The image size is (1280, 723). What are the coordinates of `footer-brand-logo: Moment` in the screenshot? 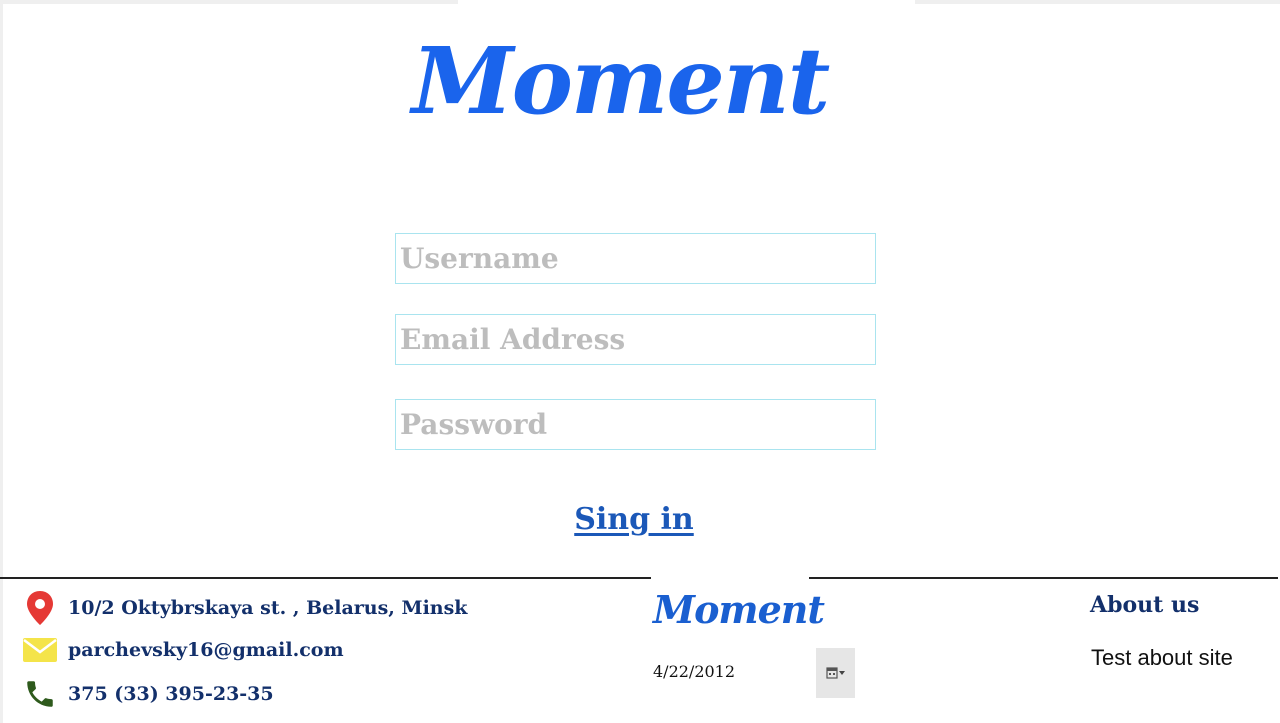 It's located at (739, 610).